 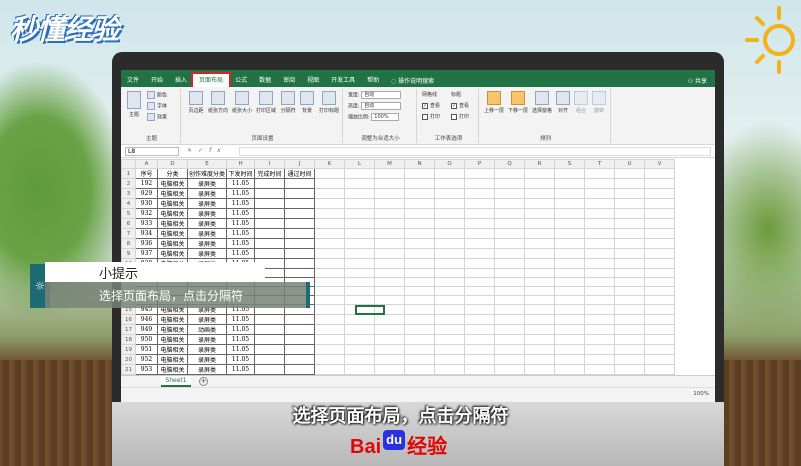 I want to click on tab-help: 帮助, so click(x=373, y=81).